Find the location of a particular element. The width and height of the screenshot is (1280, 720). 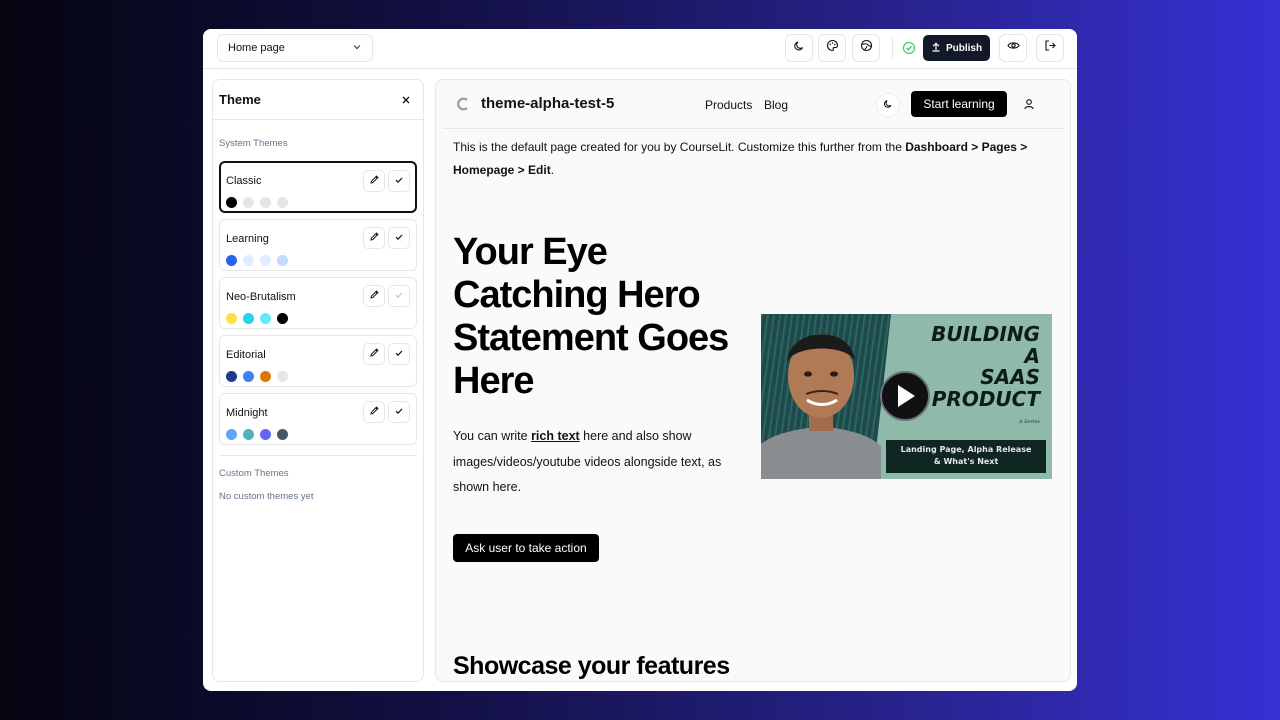

toolbar-divider is located at coordinates (892, 48).